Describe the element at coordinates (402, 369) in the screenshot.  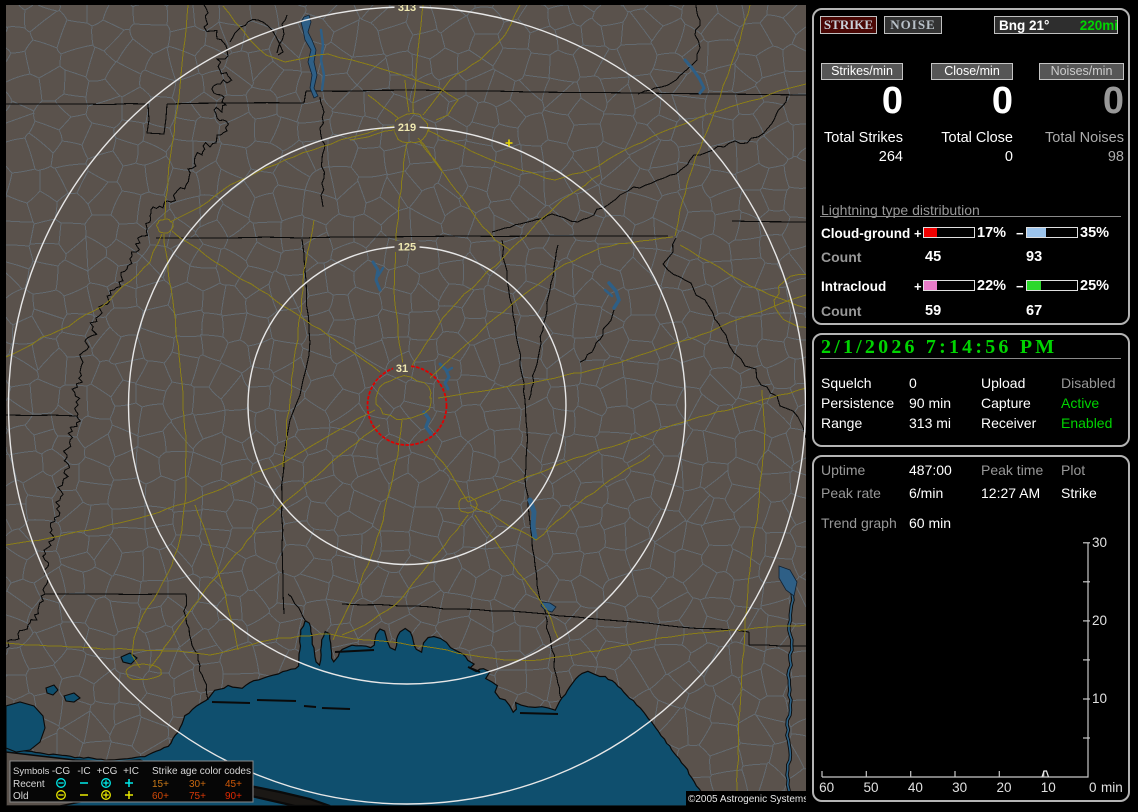
I see `svg-text: 31` at that location.